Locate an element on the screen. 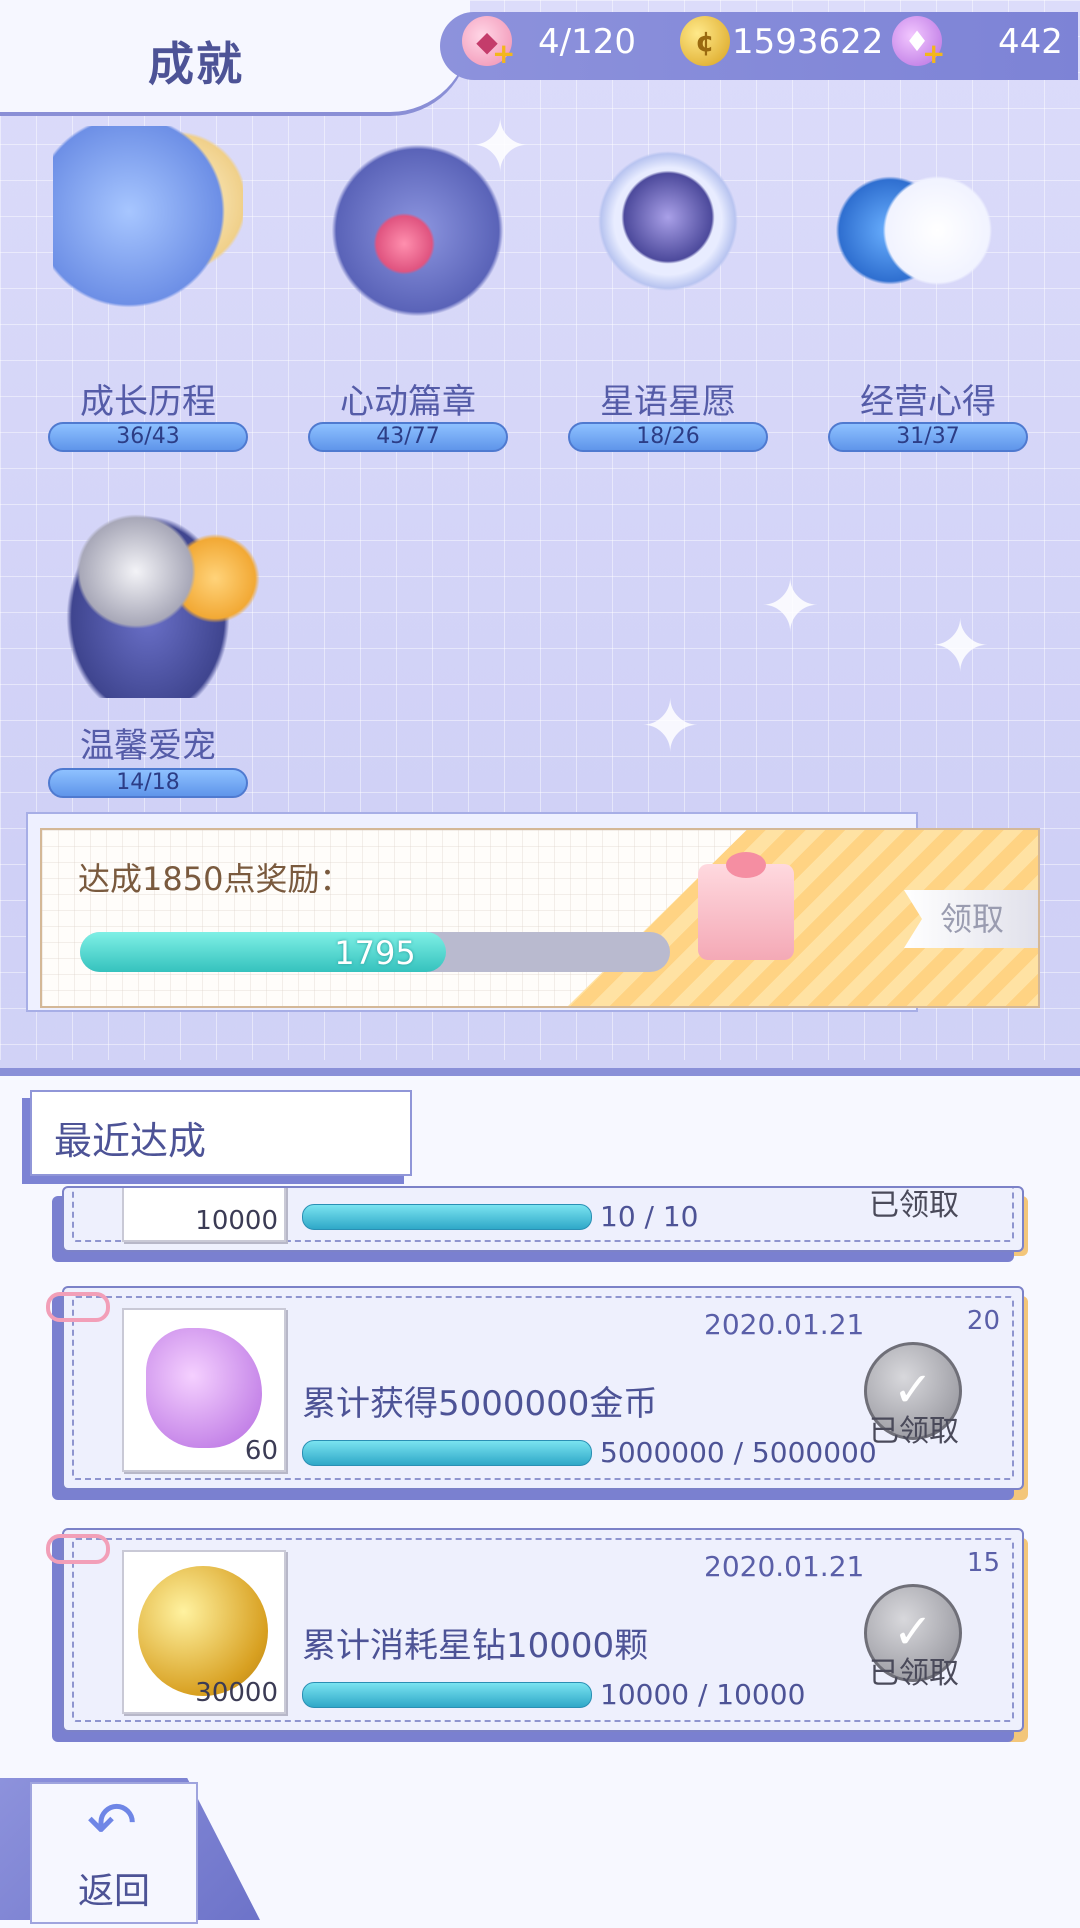 The height and width of the screenshot is (1928, 1080). card-progress-text: 5000000 / 5000000 is located at coordinates (738, 1452).